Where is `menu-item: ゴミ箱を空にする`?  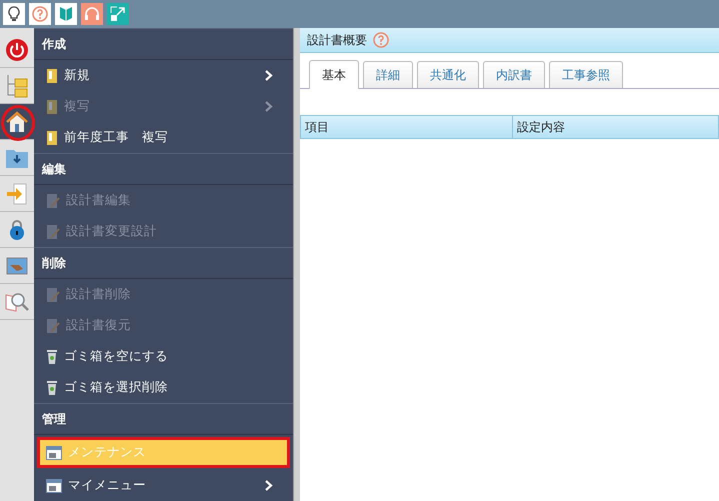
menu-item: ゴミ箱を空にする is located at coordinates (163, 356).